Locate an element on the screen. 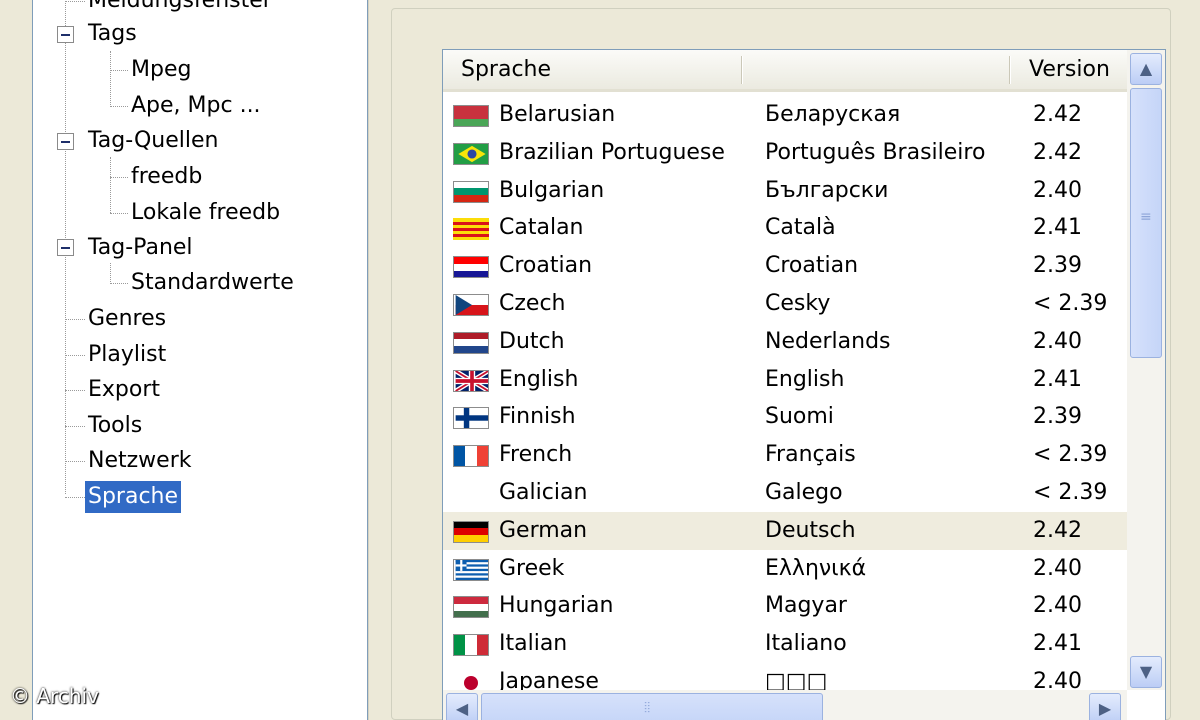  list-row: Czech Cesky < 2.39 is located at coordinates (785, 304).